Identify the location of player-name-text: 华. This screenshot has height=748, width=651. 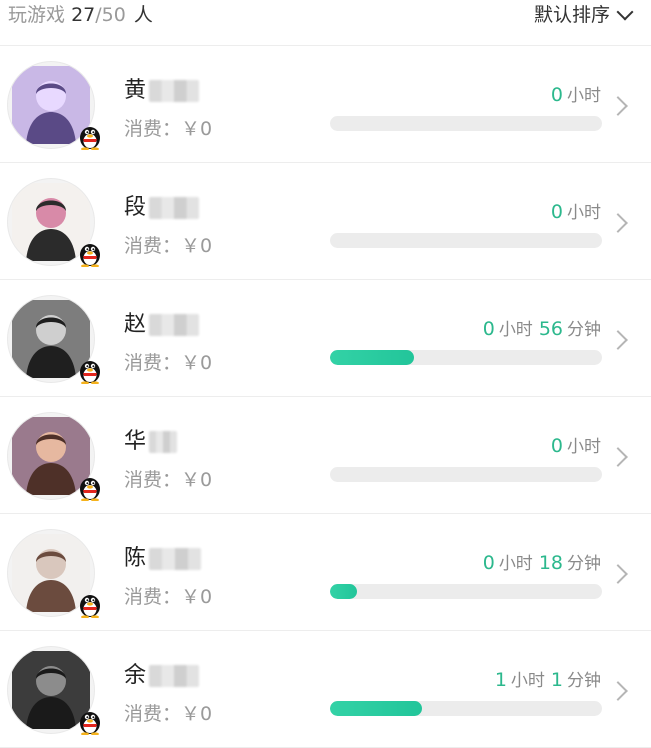
(135, 441).